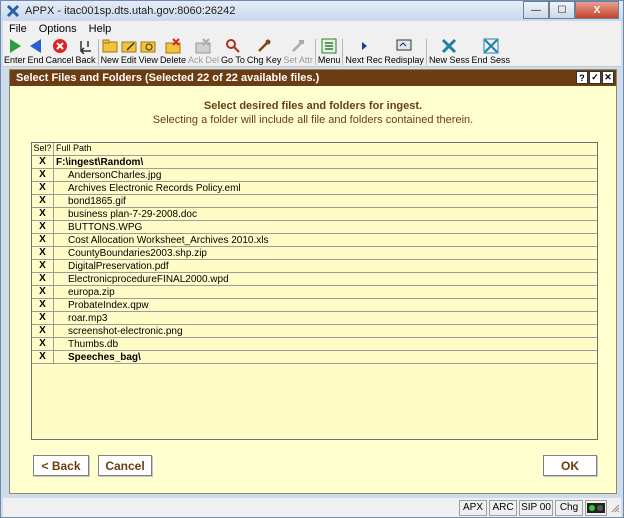 The width and height of the screenshot is (624, 518). I want to click on resize-grip-icon, so click(615, 508).